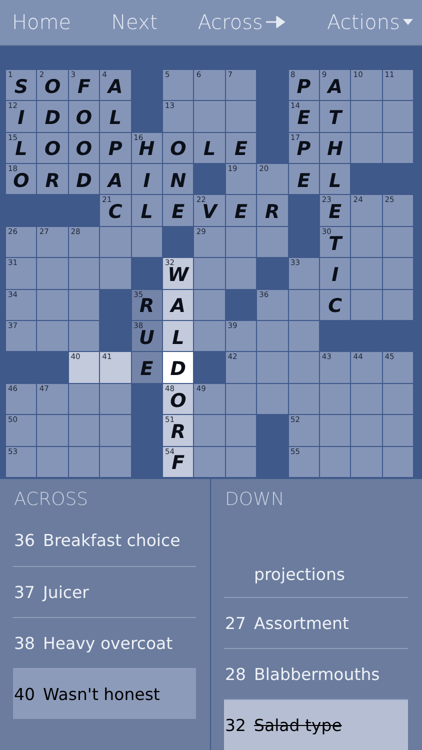  I want to click on clue-item: 40 Wasn't honest, so click(104, 693).